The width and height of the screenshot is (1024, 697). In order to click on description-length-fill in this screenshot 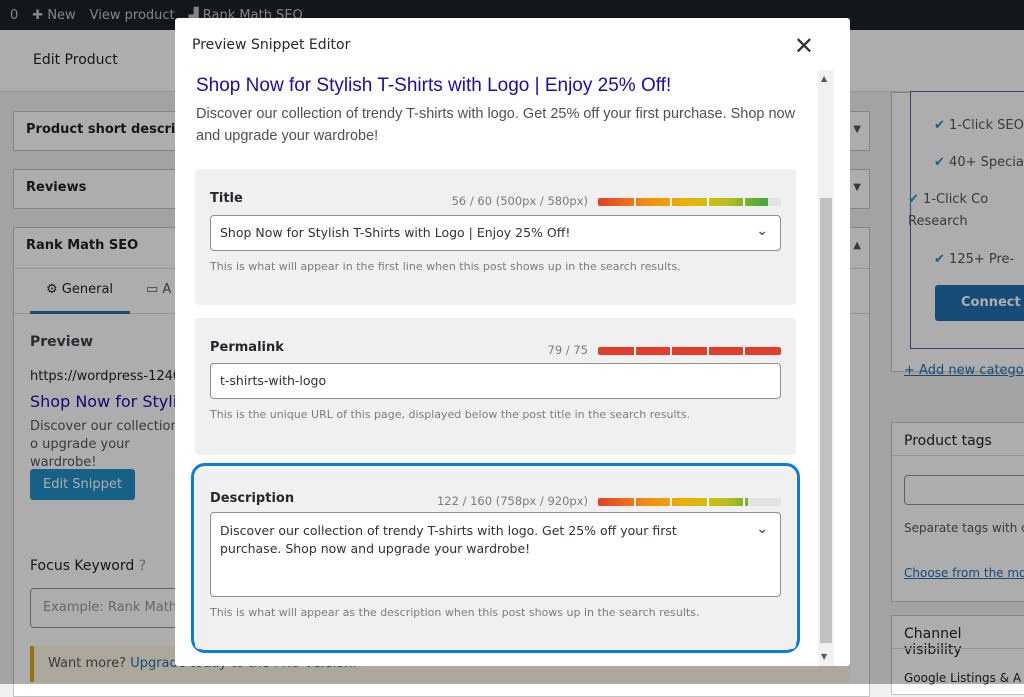, I will do `click(673, 502)`.